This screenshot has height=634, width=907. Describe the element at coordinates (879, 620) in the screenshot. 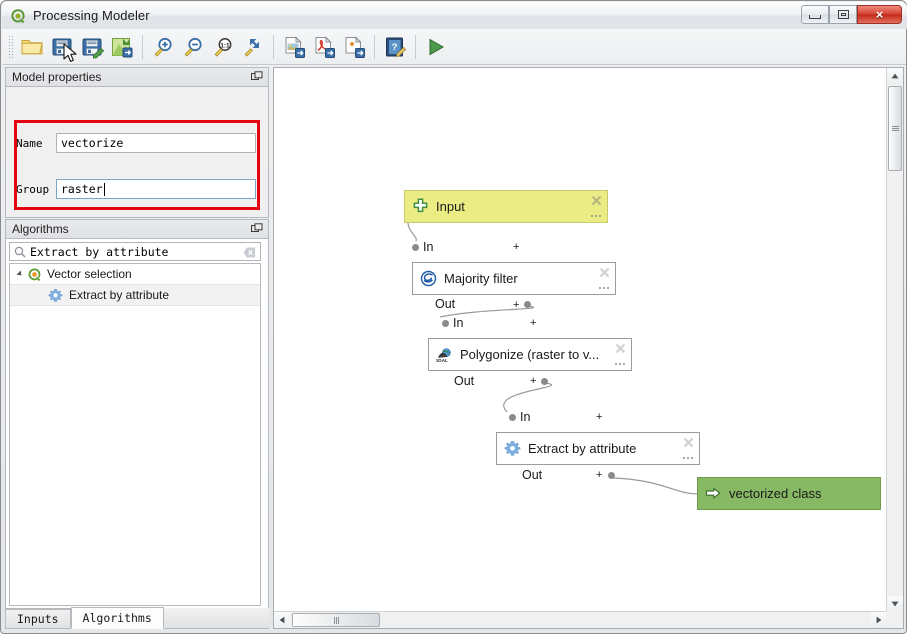

I see `scroll-right-arrow` at that location.